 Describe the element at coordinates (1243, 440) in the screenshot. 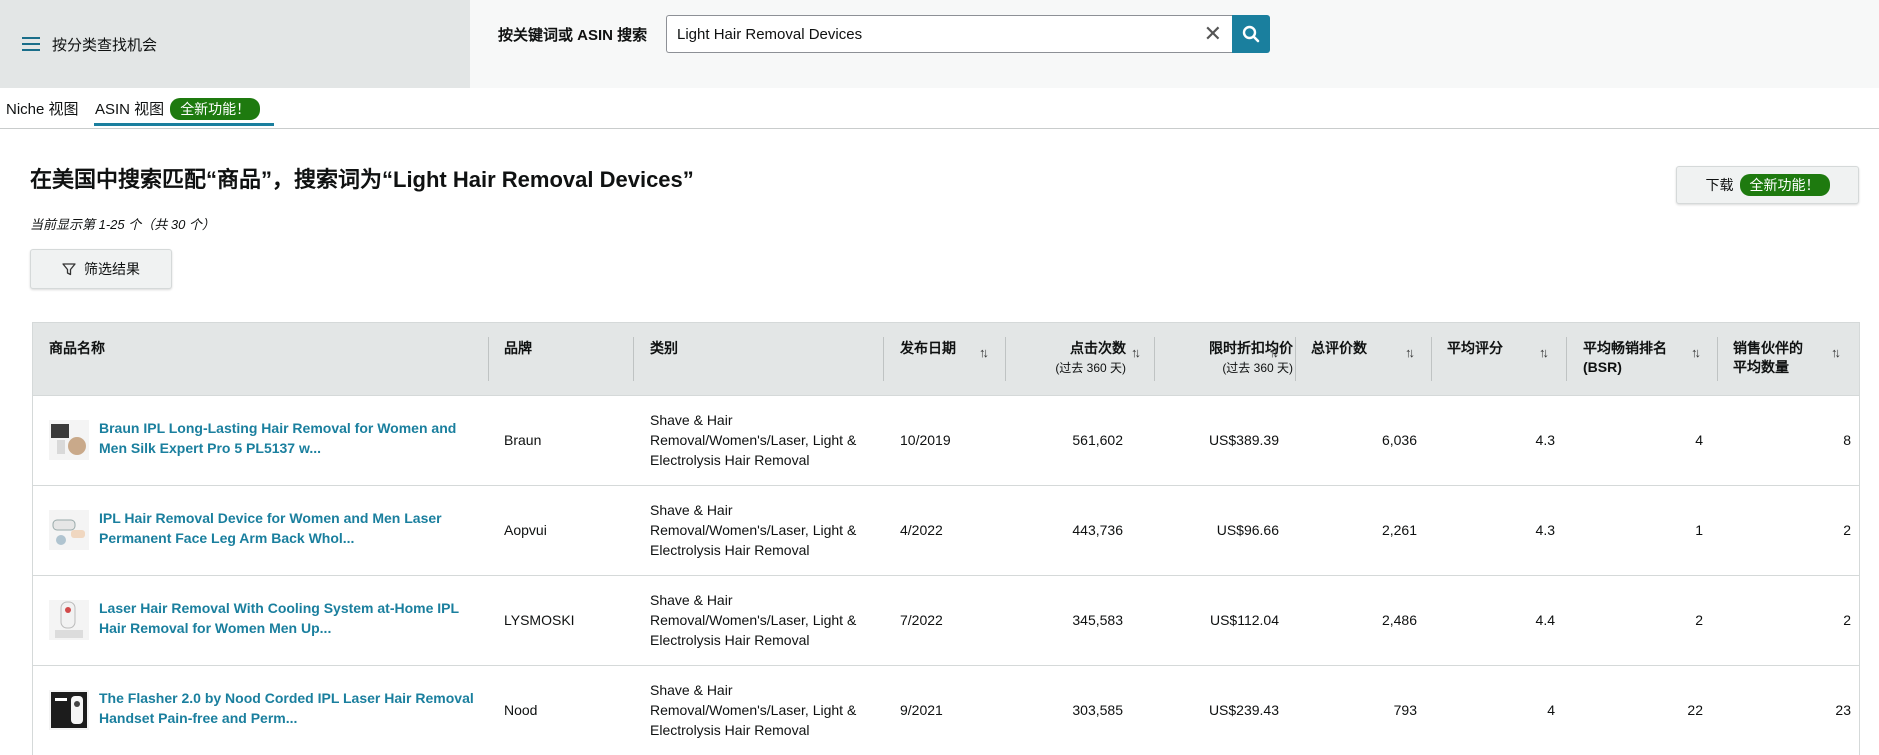

I see `price-cell: US$389.39` at that location.